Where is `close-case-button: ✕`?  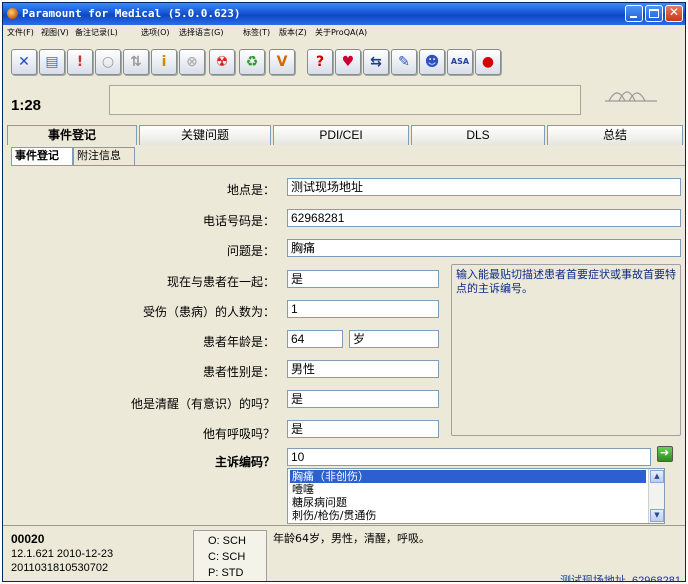
close-case-button: ✕ is located at coordinates (24, 62).